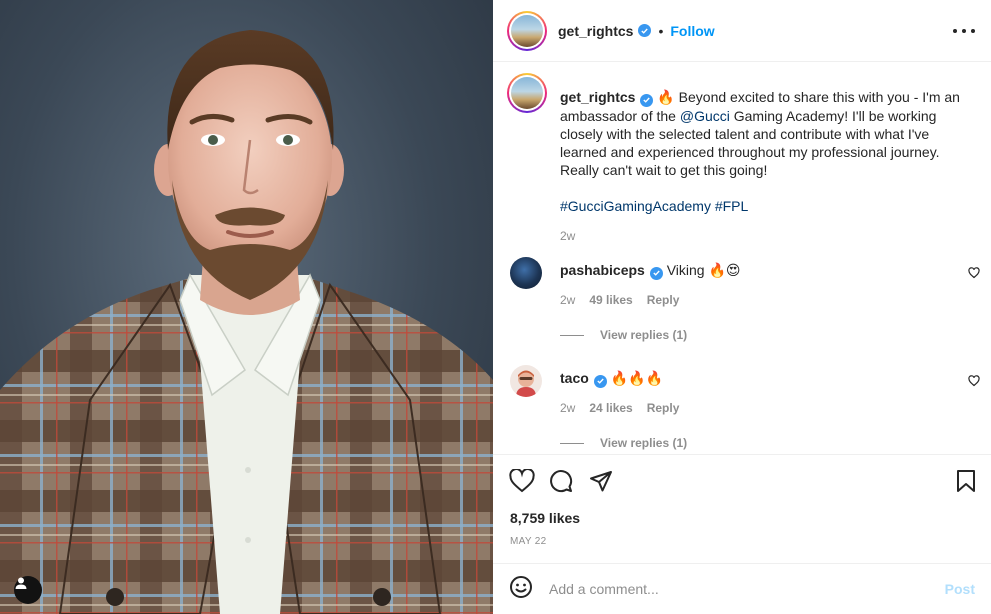  What do you see at coordinates (692, 31) in the screenshot?
I see `follow-button: Follow` at bounding box center [692, 31].